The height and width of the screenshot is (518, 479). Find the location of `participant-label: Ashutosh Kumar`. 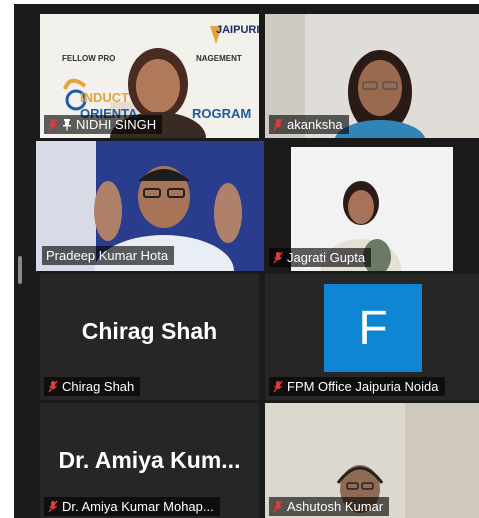

participant-label: Ashutosh Kumar is located at coordinates (329, 506).